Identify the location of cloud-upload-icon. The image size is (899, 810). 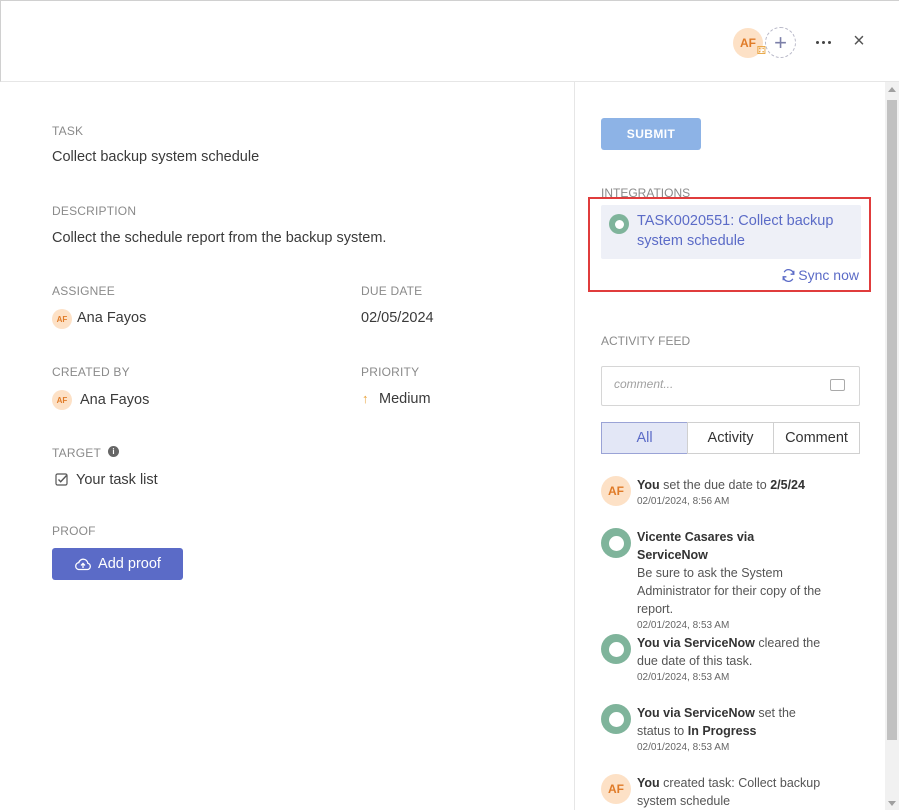
(83, 564).